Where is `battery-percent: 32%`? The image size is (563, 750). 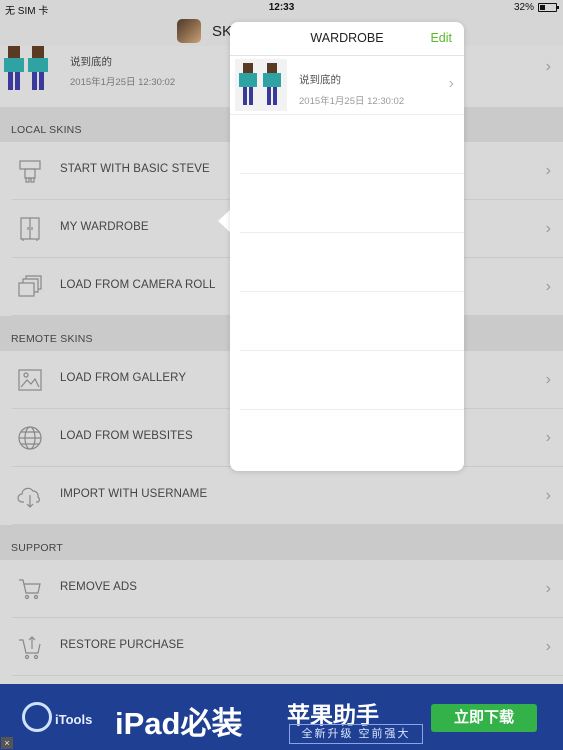
battery-percent: 32% is located at coordinates (523, 7).